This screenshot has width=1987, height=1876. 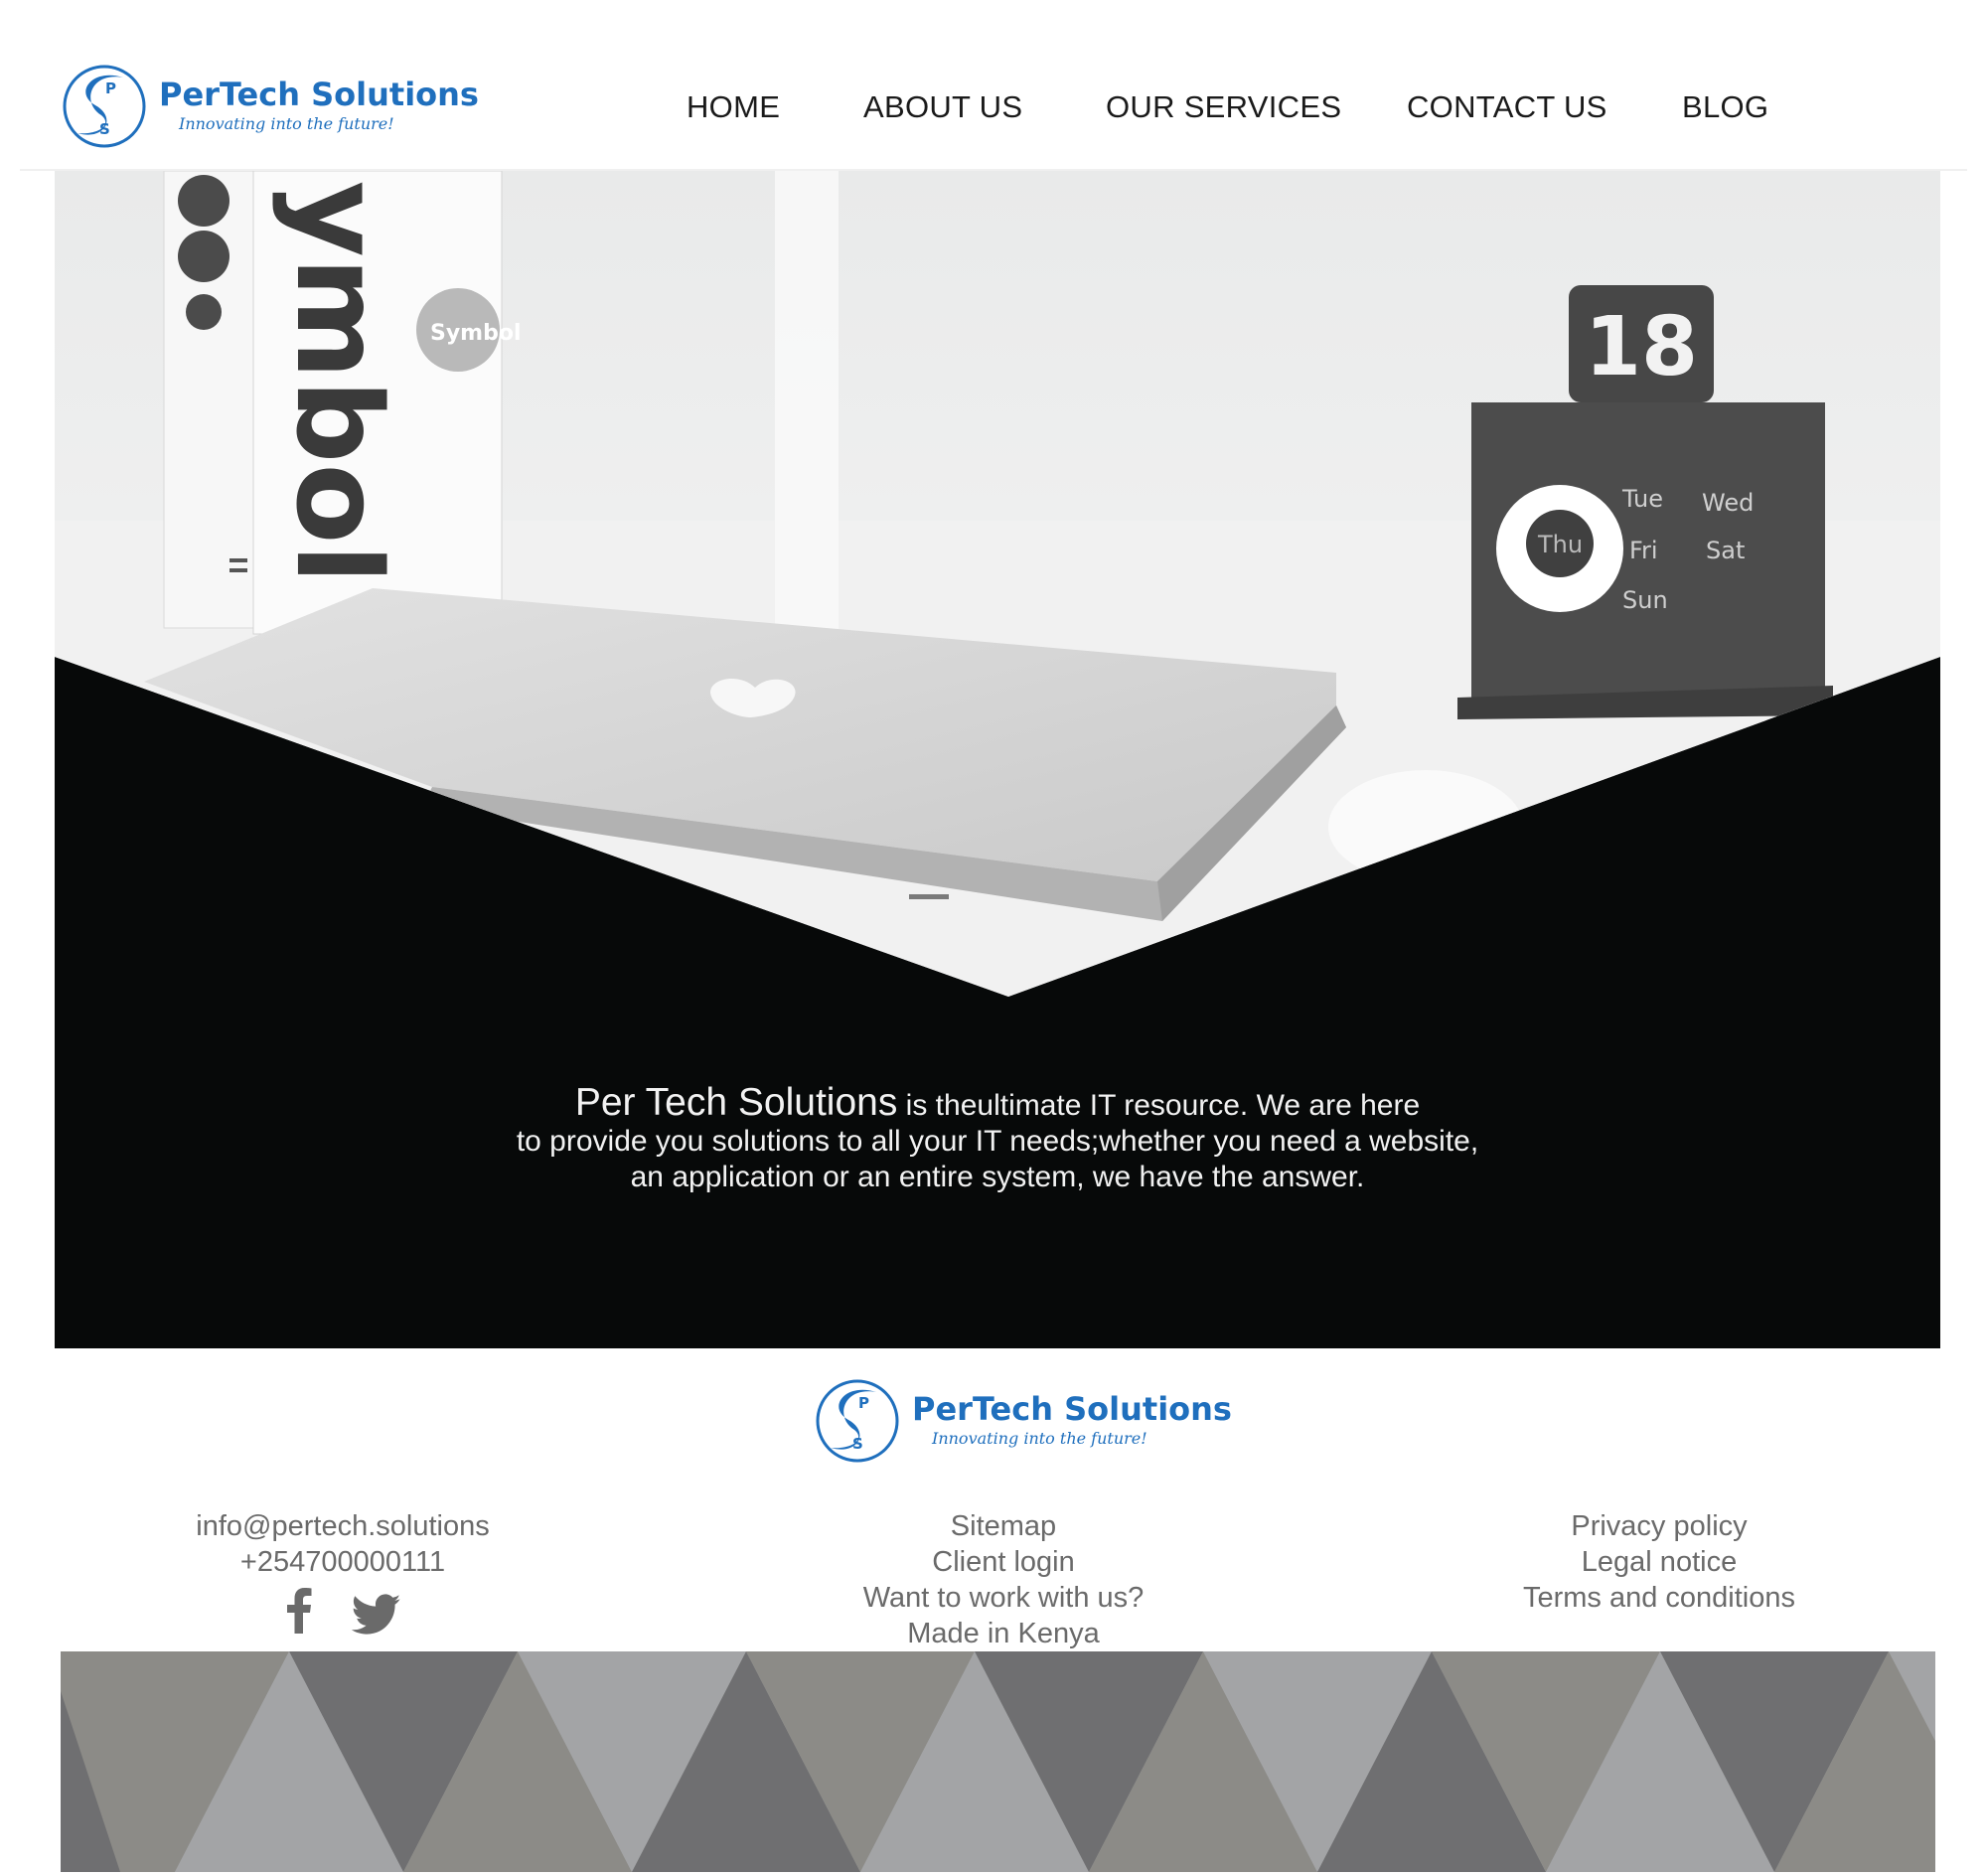 I want to click on footer-logo-letter-s: S, so click(x=857, y=1444).